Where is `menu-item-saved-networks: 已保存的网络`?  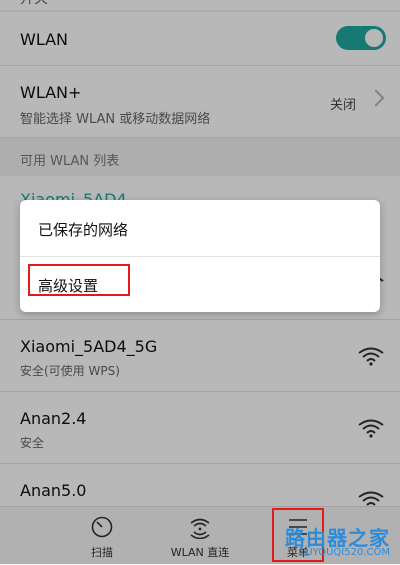
menu-item-saved-networks: 已保存的网络 is located at coordinates (200, 228).